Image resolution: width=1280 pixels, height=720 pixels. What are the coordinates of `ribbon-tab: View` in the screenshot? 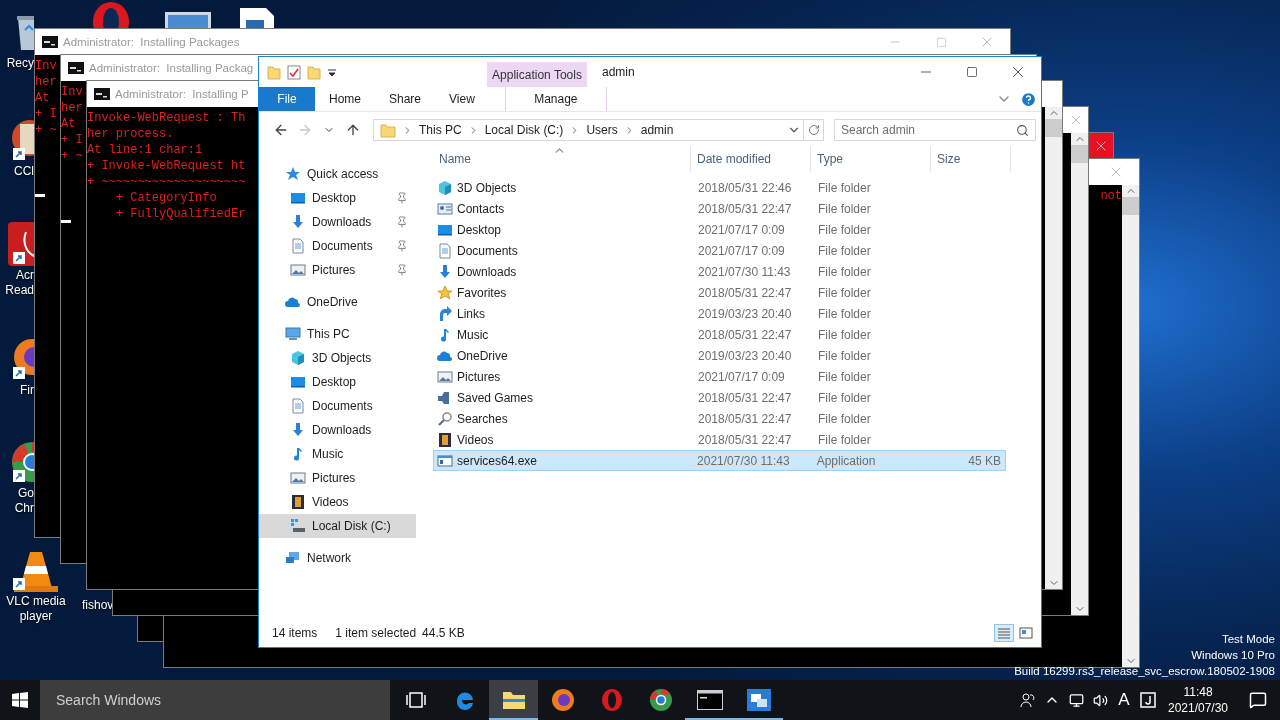 It's located at (462, 99).